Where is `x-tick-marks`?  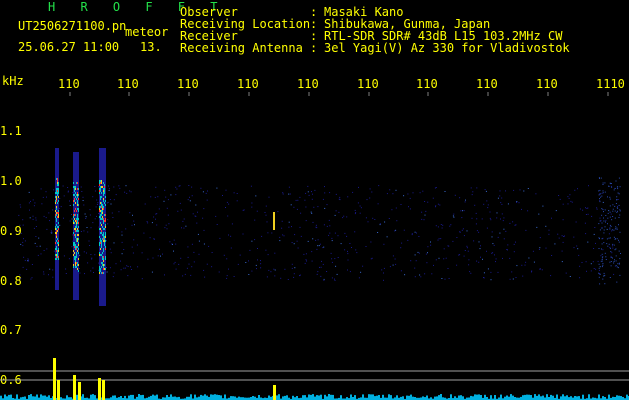
x-tick-marks is located at coordinates (339, 94).